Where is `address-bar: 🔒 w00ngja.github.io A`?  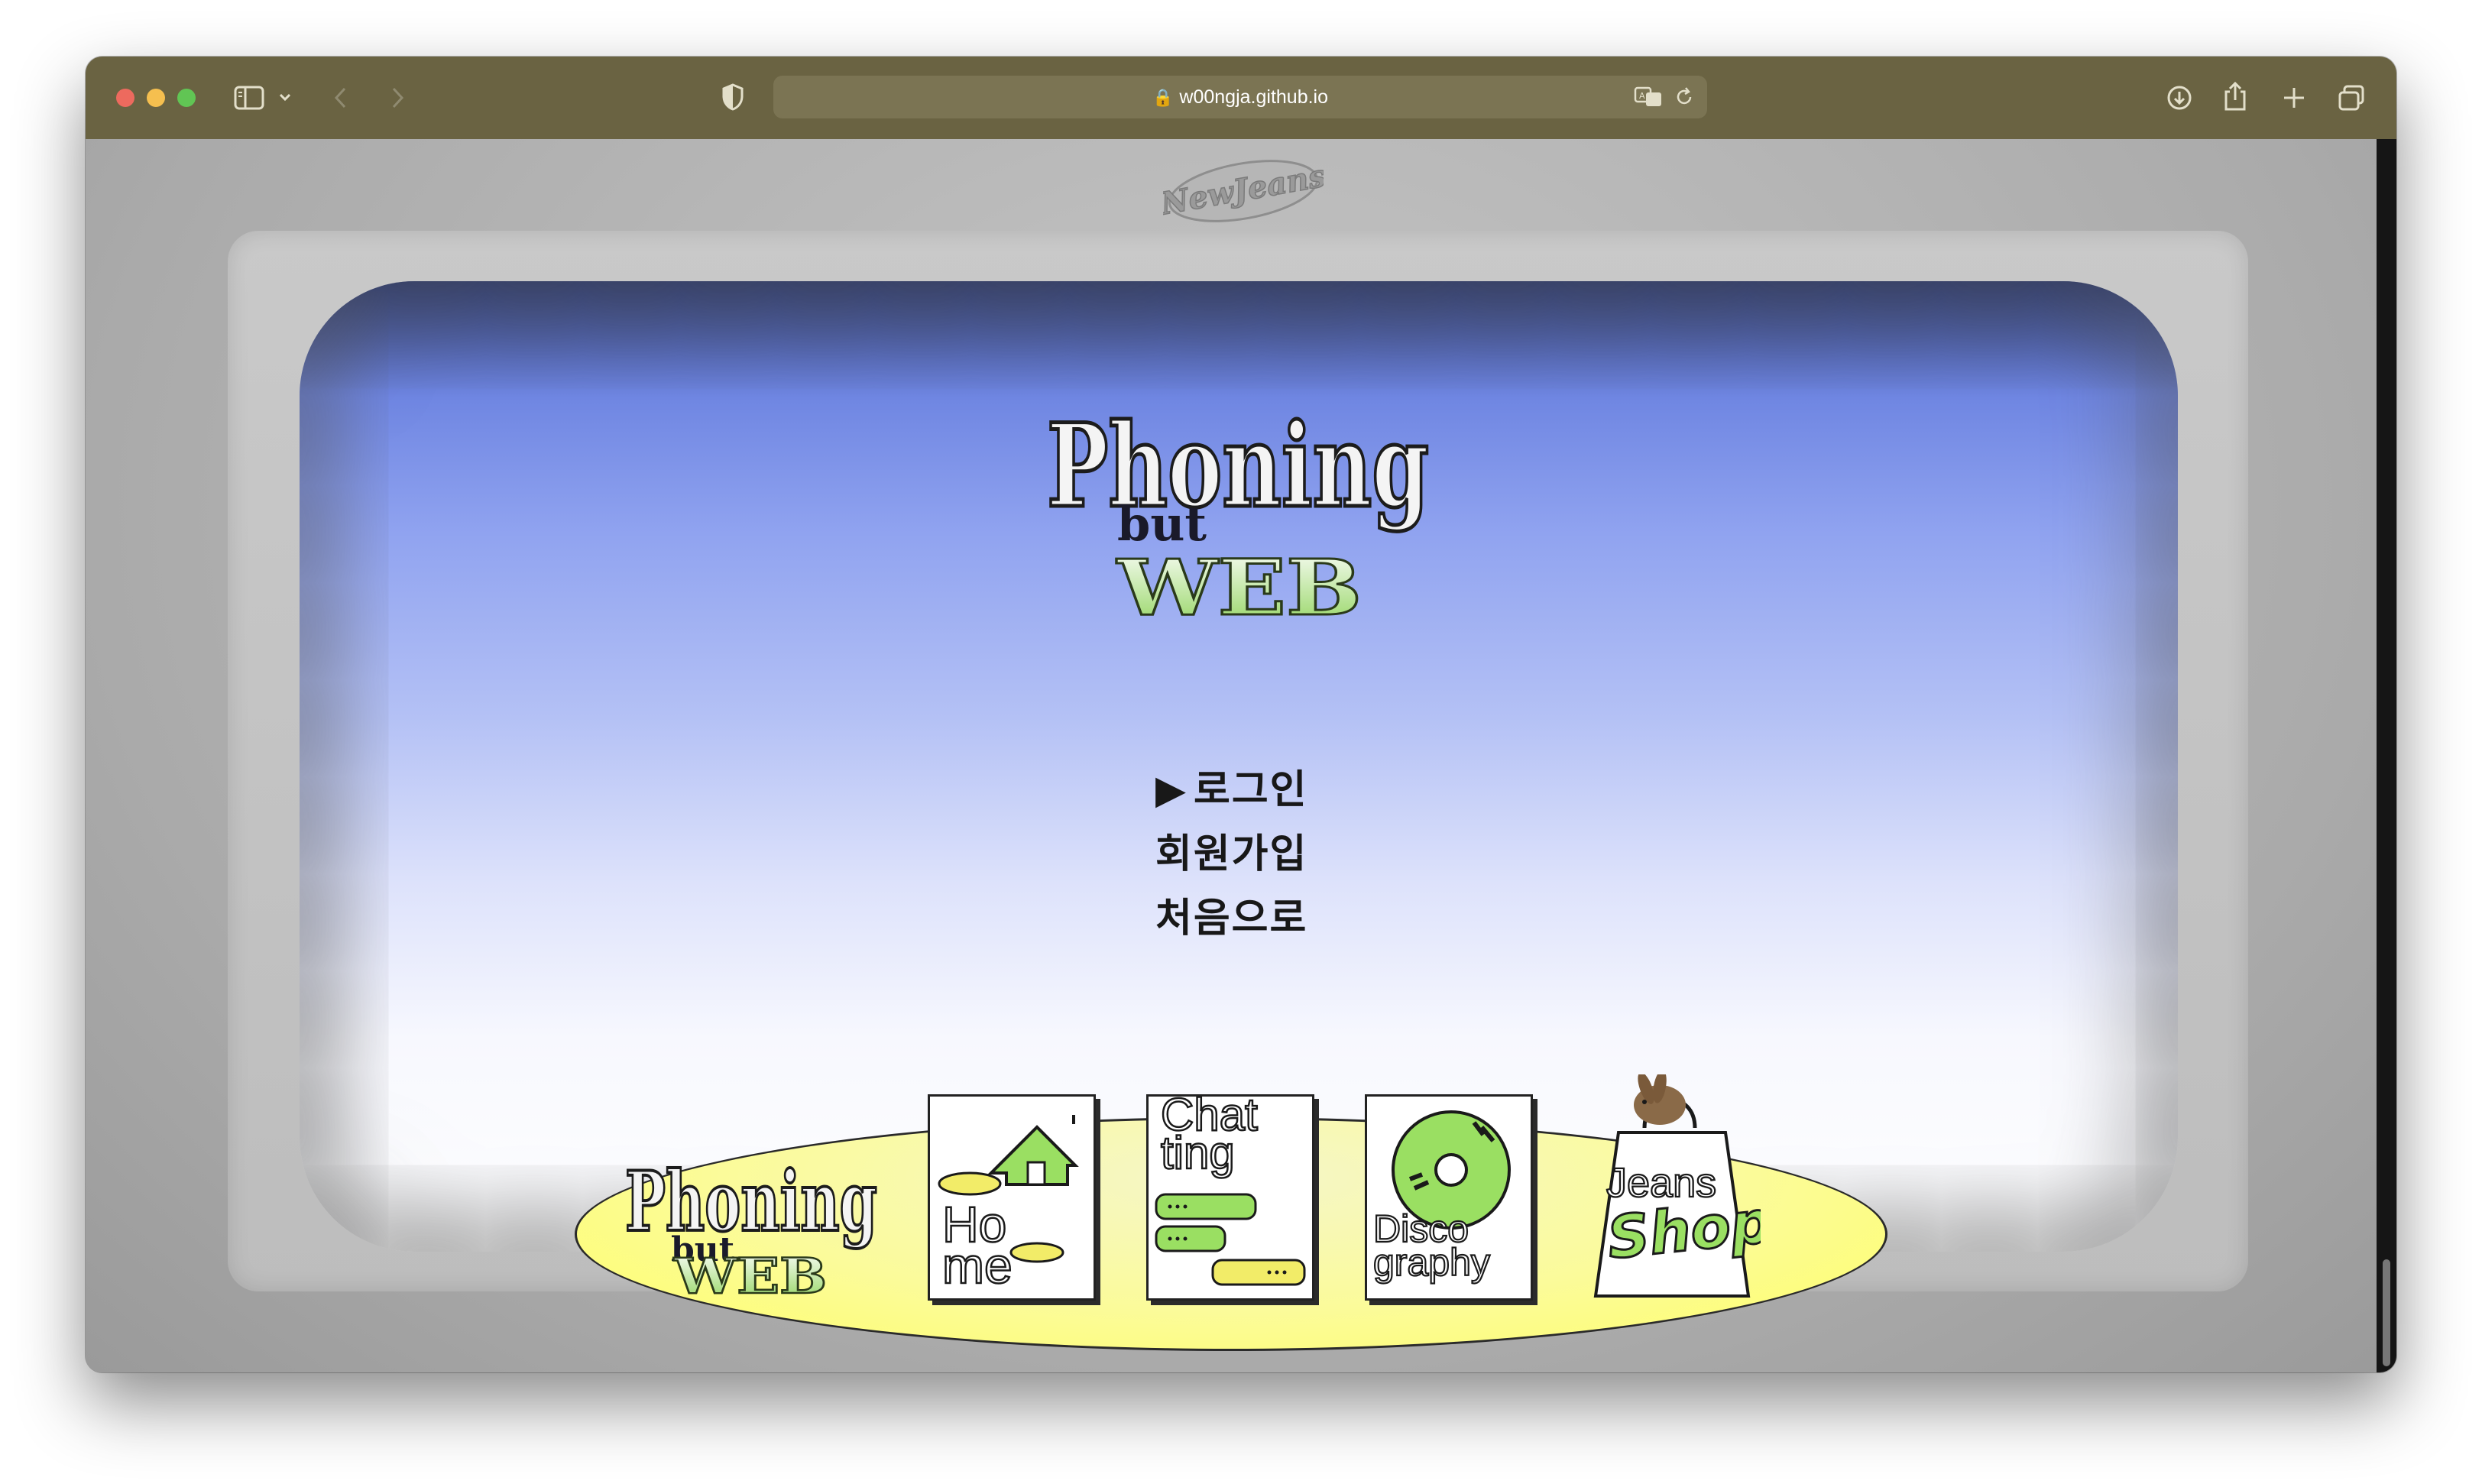
address-bar: 🔒 w00ngja.github.io A is located at coordinates (1240, 97).